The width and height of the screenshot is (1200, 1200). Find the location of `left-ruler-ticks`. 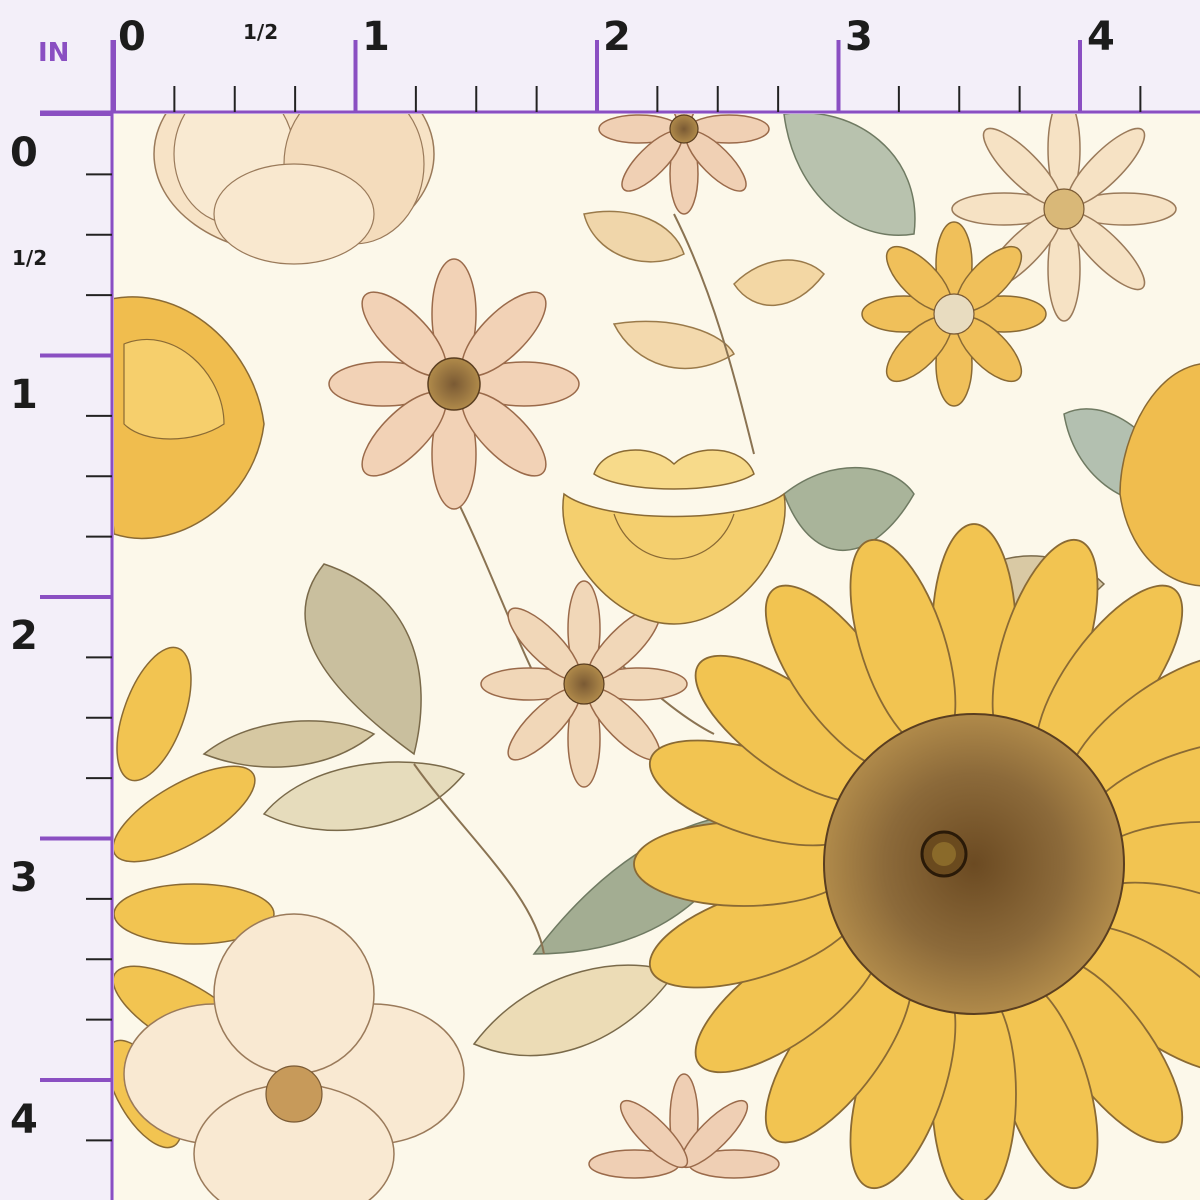

left-ruler-ticks is located at coordinates (76, 627).